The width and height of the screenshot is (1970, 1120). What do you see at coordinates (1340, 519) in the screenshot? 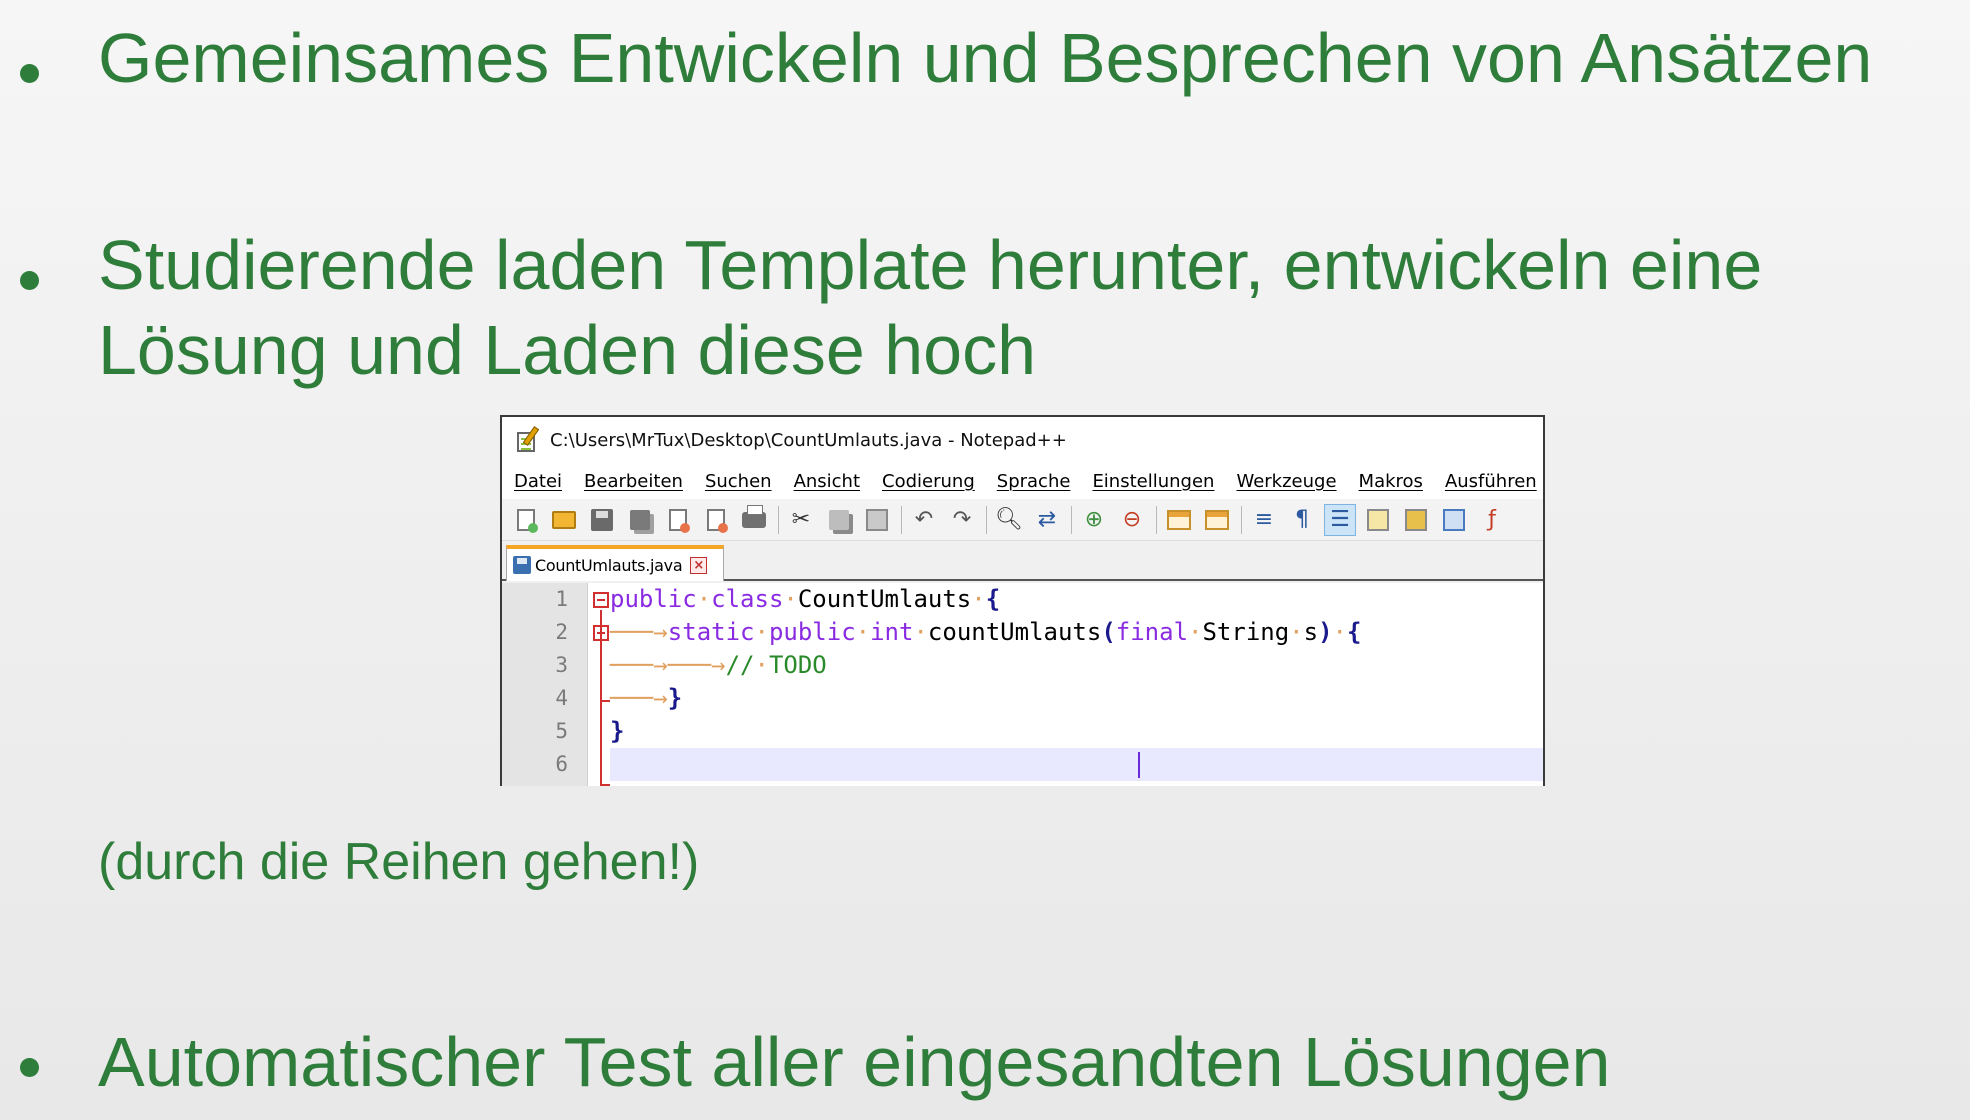
I see `indent-guide-icon: ☰` at bounding box center [1340, 519].